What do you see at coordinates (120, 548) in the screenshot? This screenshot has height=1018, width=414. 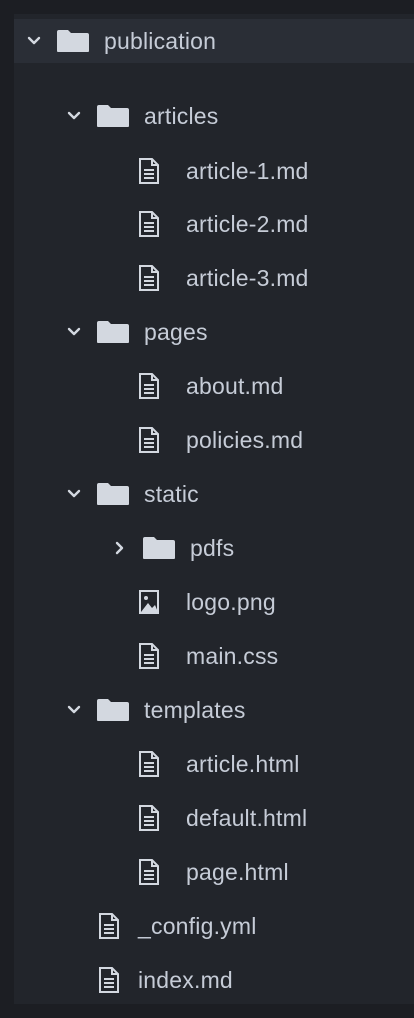 I see `chevron-right-icon` at bounding box center [120, 548].